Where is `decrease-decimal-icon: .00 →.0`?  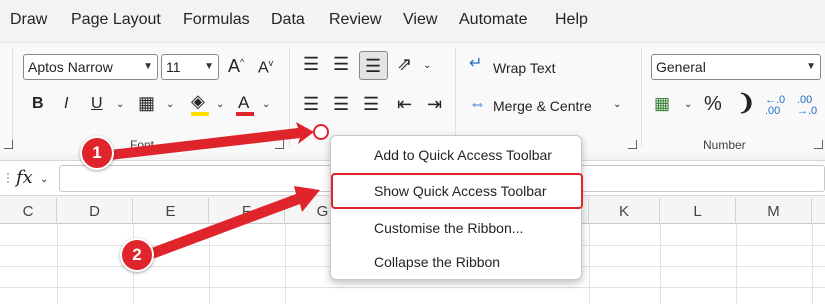 decrease-decimal-icon: .00 →.0 is located at coordinates (807, 106).